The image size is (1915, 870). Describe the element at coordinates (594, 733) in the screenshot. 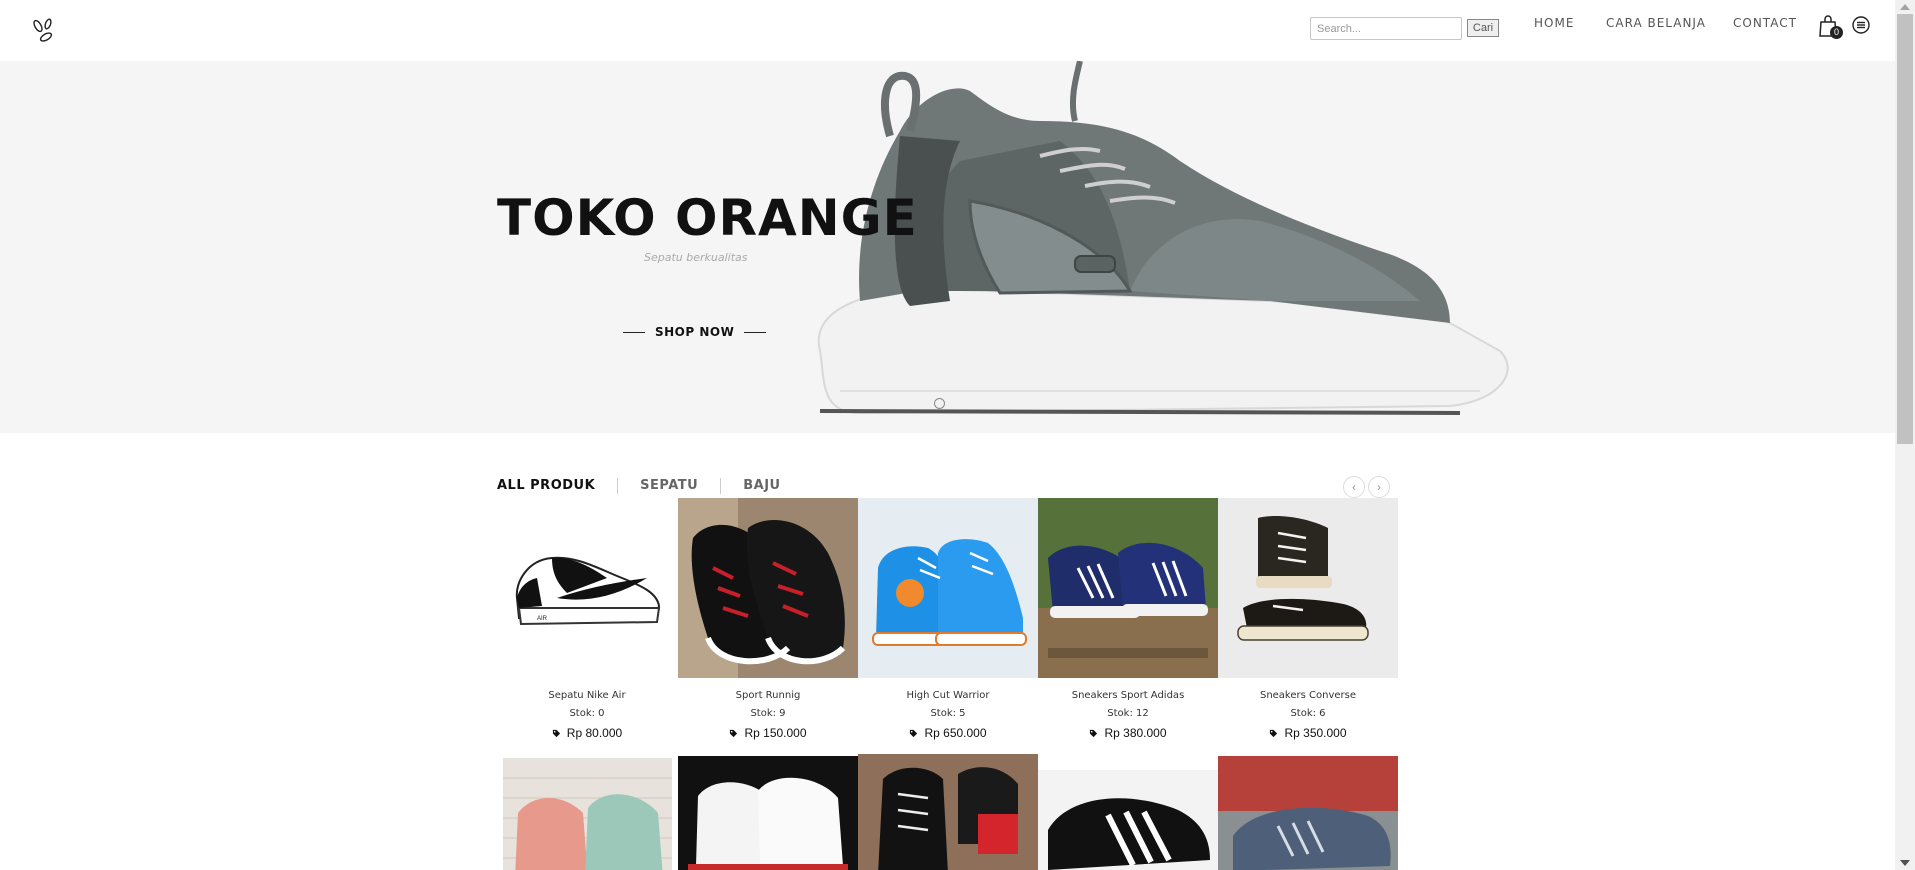

I see `product-price-value: Rp 80.000` at that location.